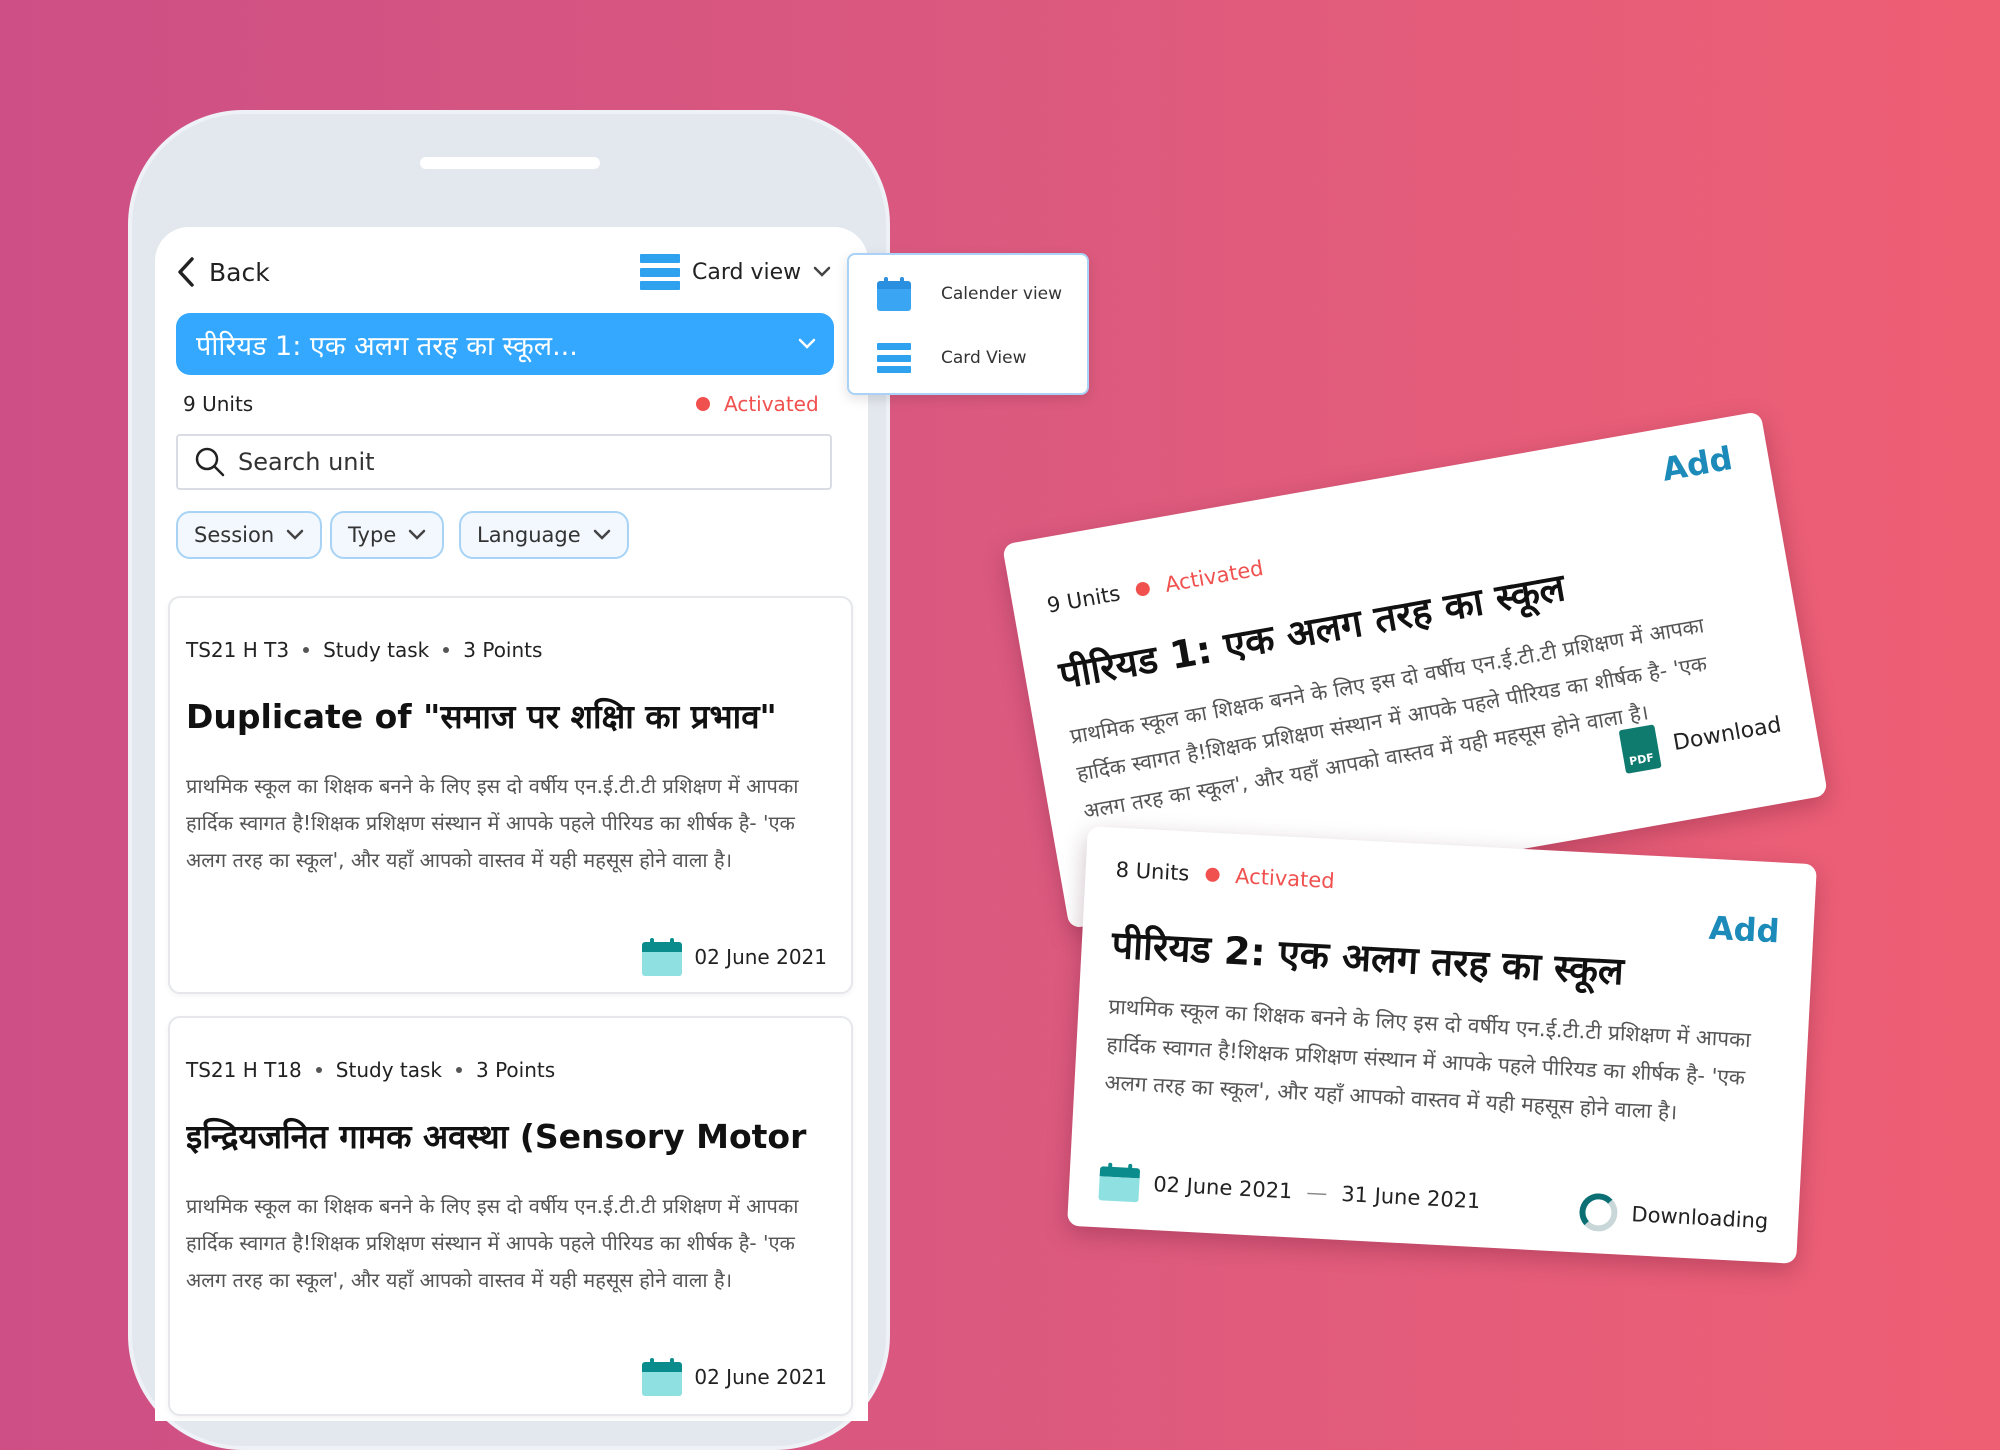 The height and width of the screenshot is (1450, 2000). Describe the element at coordinates (1002, 294) in the screenshot. I see `menu-item-label: Calender view` at that location.